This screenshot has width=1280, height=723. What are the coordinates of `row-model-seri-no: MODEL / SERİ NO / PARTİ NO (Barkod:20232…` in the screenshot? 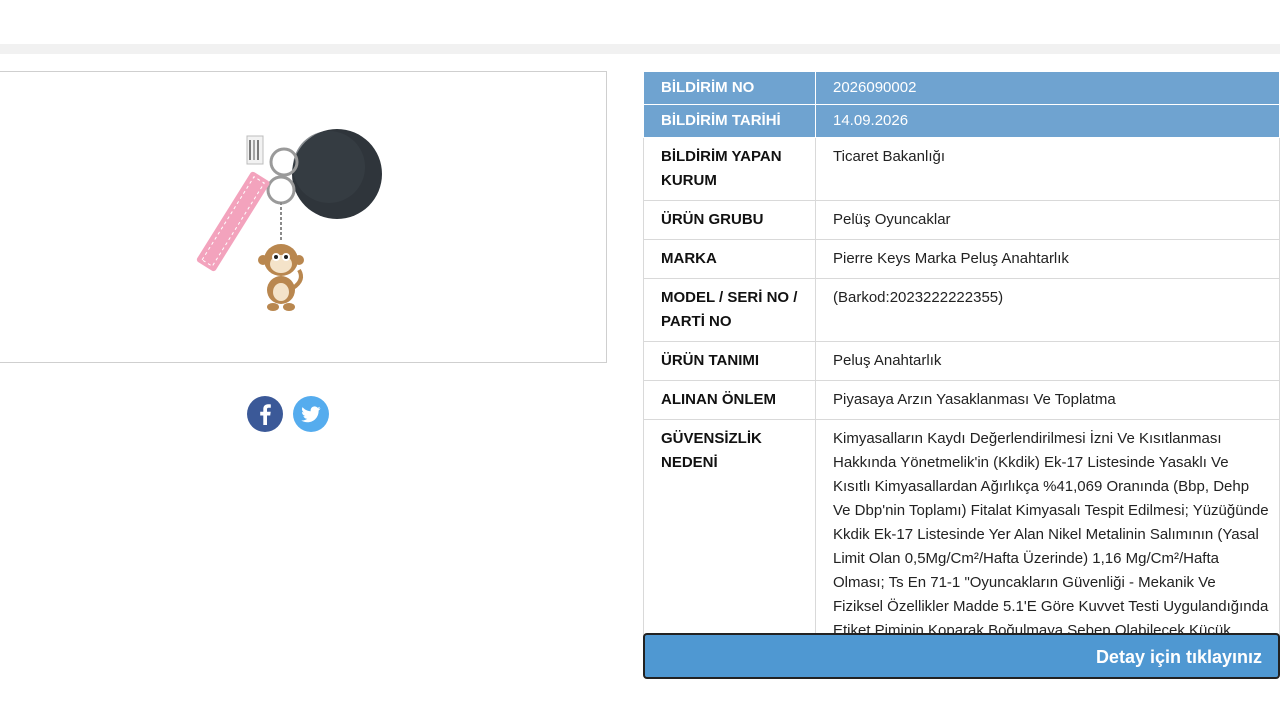 It's located at (961, 310).